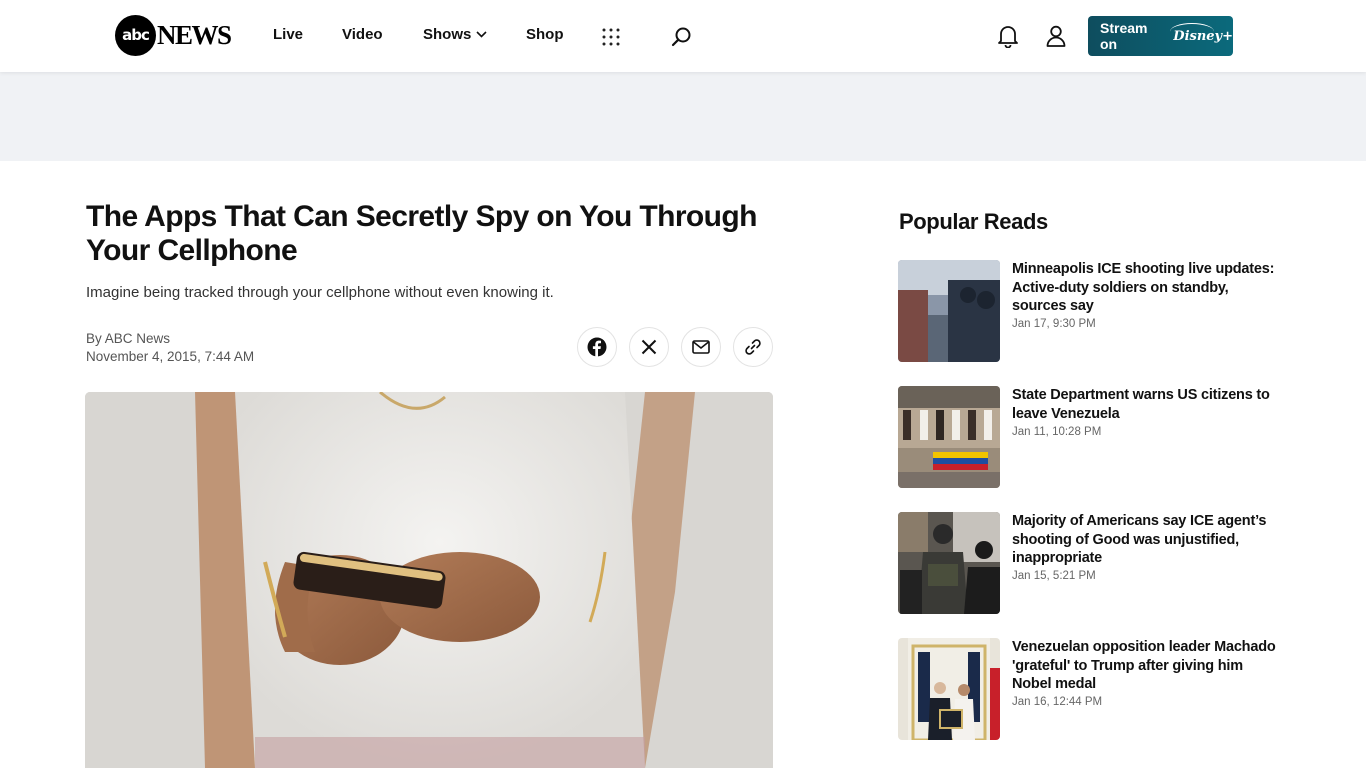 The height and width of the screenshot is (768, 1366). Describe the element at coordinates (1054, 576) in the screenshot. I see `popular-read-time: Jan 15, 5:21 PM` at that location.